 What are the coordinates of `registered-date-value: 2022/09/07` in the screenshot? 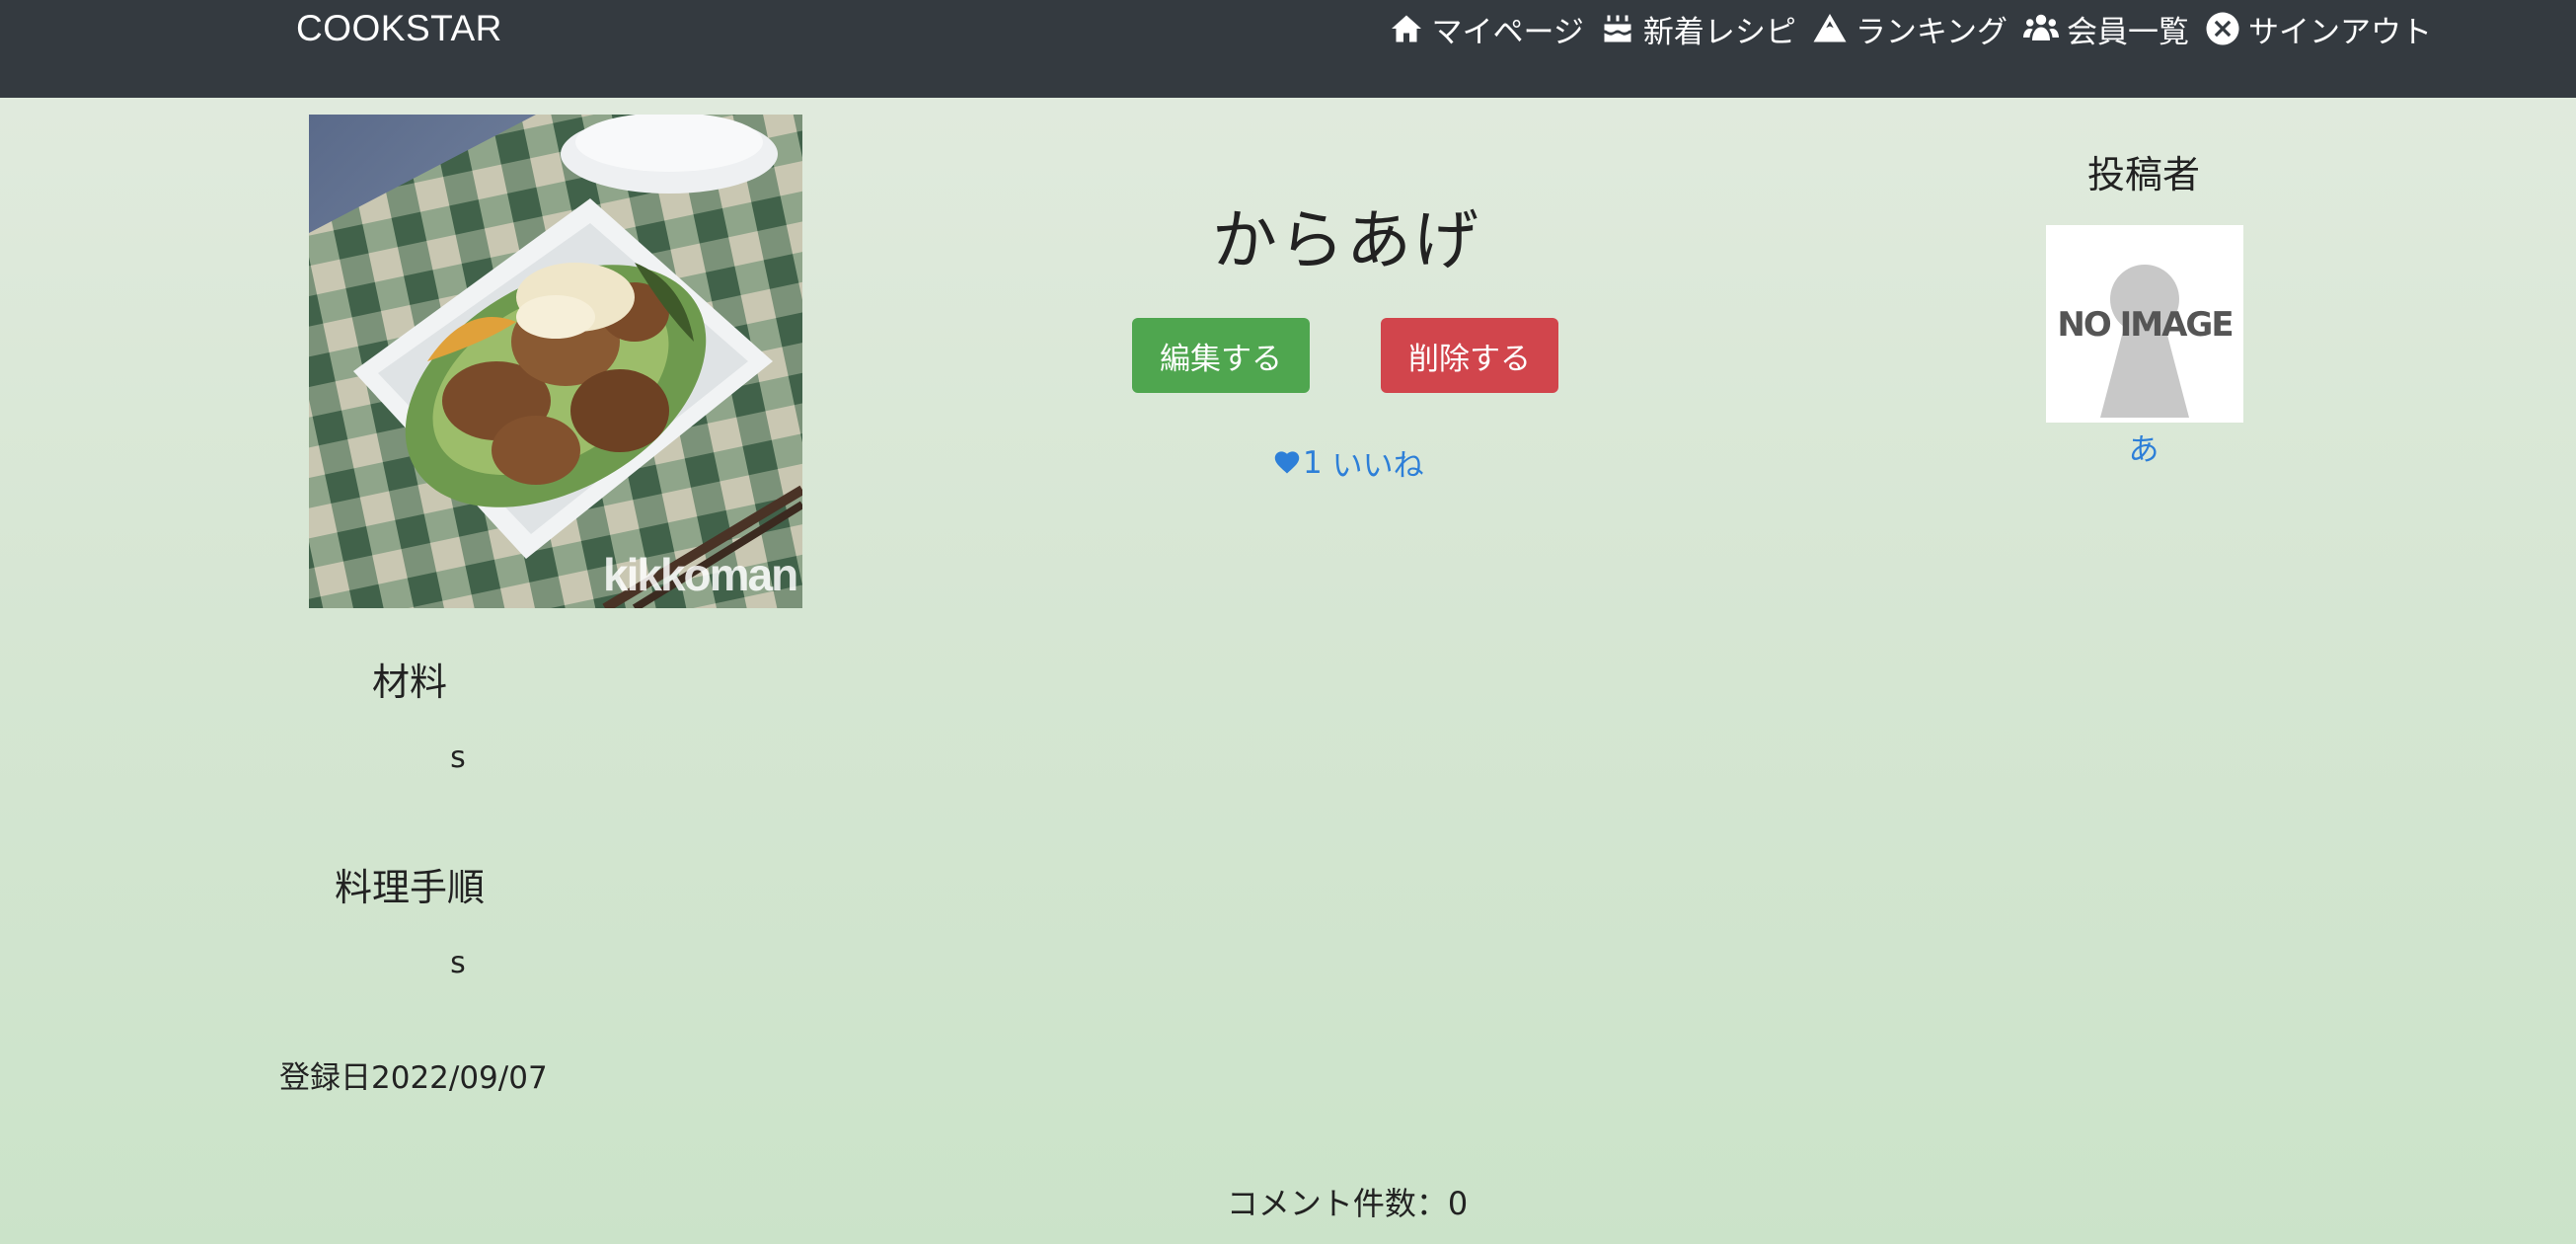 It's located at (459, 1078).